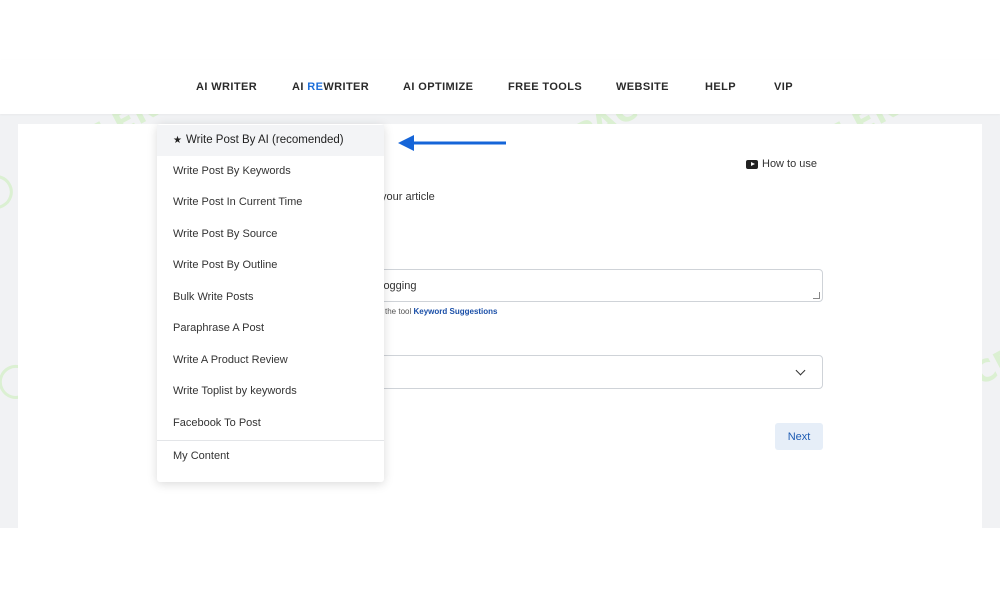  What do you see at coordinates (642, 87) in the screenshot?
I see `nav-website: WEBSITE` at bounding box center [642, 87].